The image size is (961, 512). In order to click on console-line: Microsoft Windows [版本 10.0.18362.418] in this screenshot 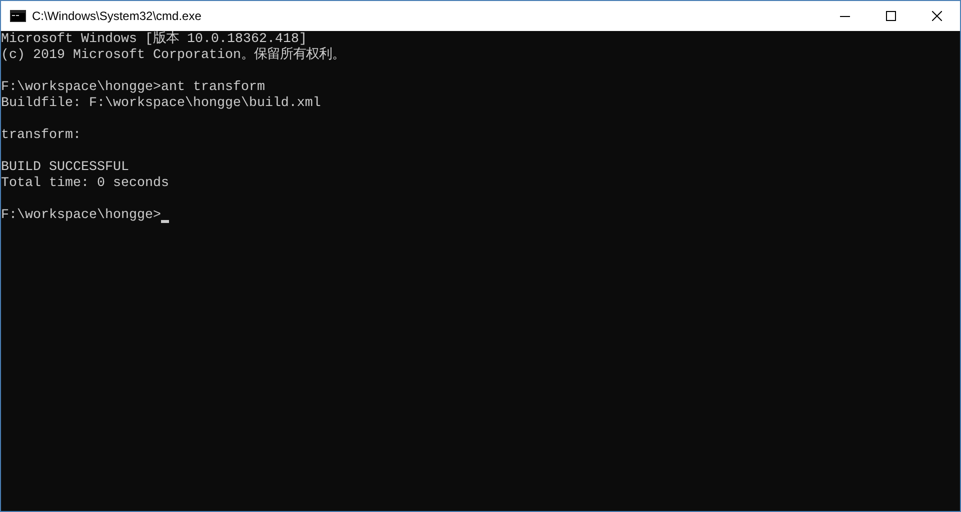, I will do `click(154, 39)`.